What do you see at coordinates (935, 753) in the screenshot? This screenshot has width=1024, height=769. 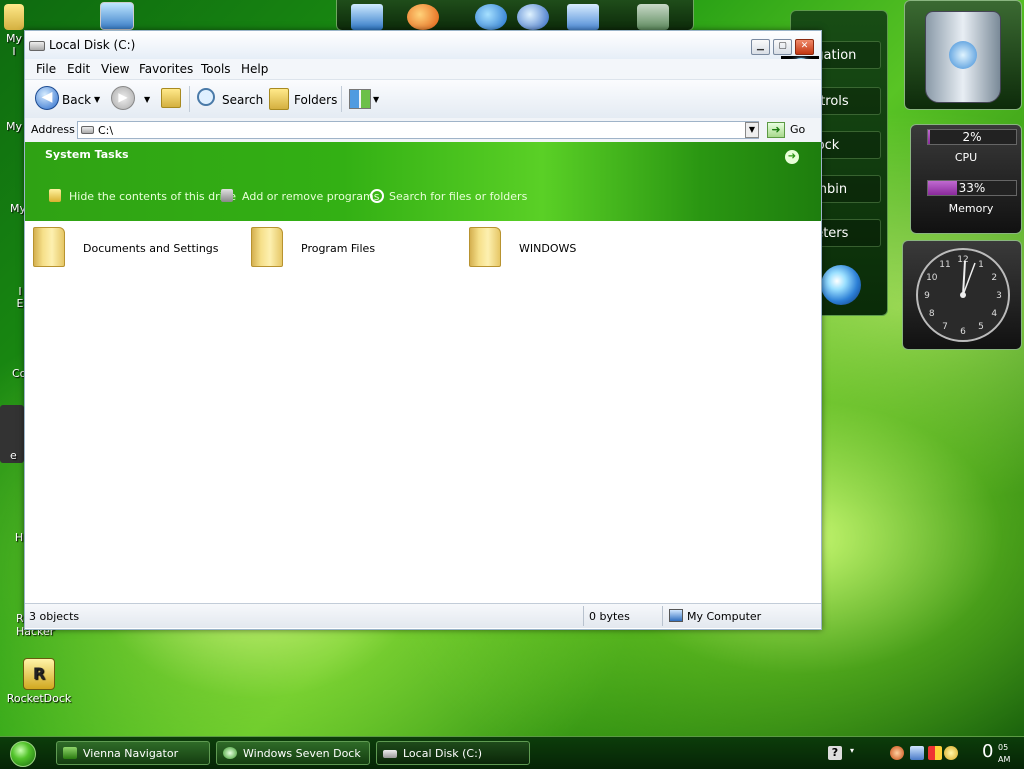 I see `antivirus-icon` at bounding box center [935, 753].